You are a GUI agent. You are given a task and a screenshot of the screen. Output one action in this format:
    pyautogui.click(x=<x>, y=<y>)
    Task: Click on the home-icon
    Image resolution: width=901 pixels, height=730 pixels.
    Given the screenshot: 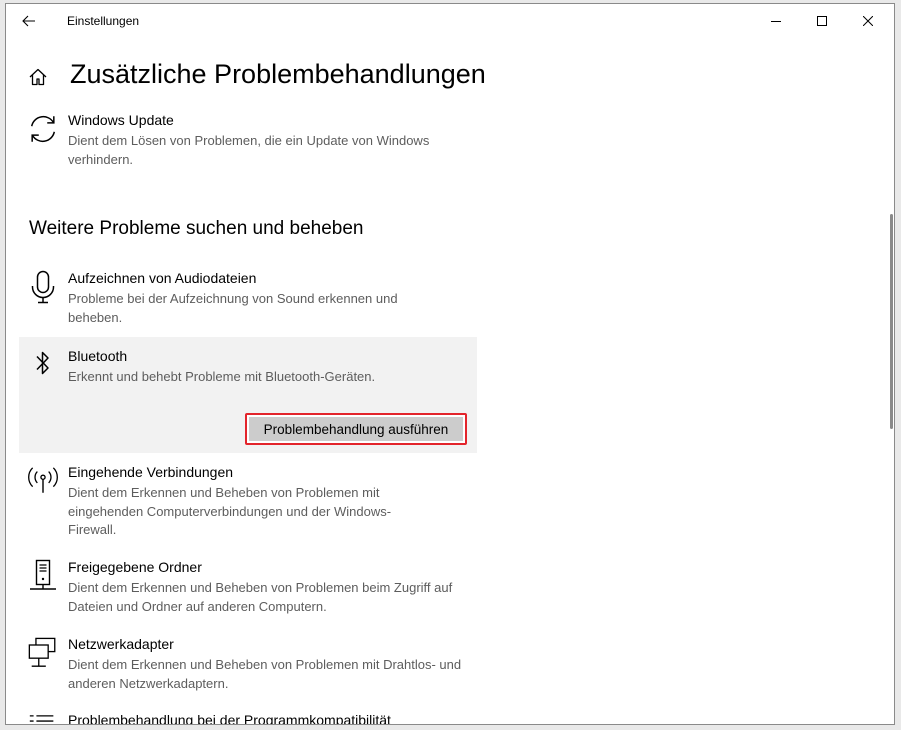 What is the action you would take?
    pyautogui.click(x=38, y=77)
    